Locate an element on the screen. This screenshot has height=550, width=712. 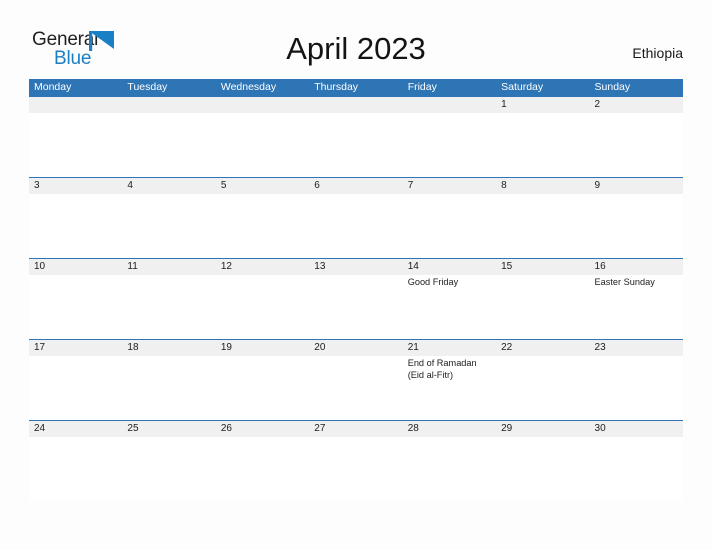
calendar-day-cell: 10 is located at coordinates (75, 298).